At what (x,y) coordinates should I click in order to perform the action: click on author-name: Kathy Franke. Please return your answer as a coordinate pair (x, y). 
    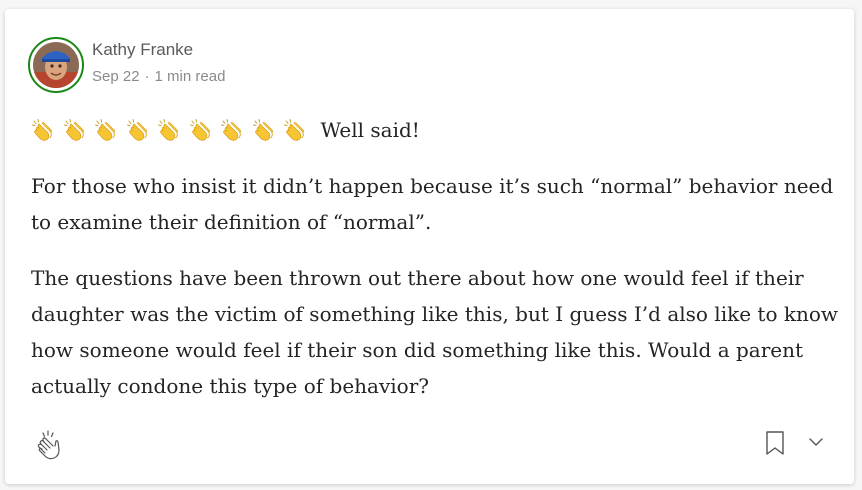
    Looking at the image, I should click on (158, 50).